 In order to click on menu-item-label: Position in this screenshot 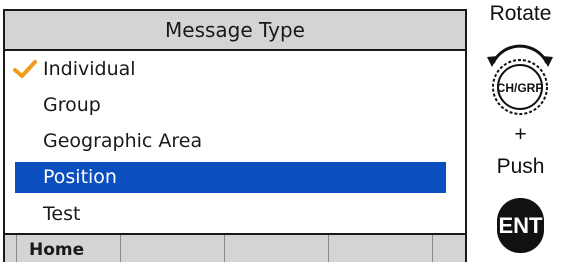, I will do `click(80, 177)`.